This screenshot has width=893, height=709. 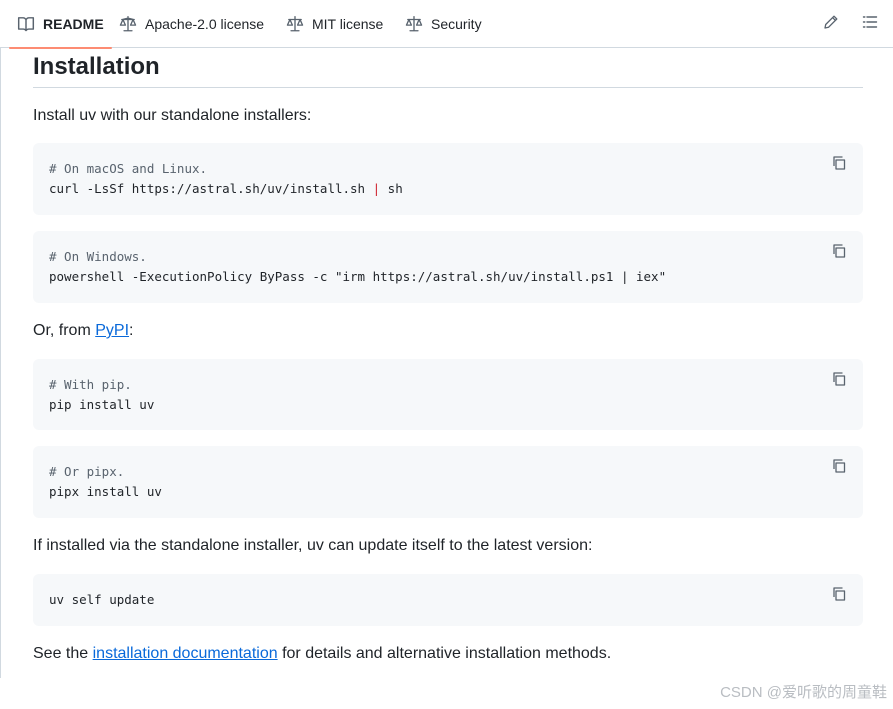 I want to click on installation-docs-link: installation documentation, so click(x=185, y=653).